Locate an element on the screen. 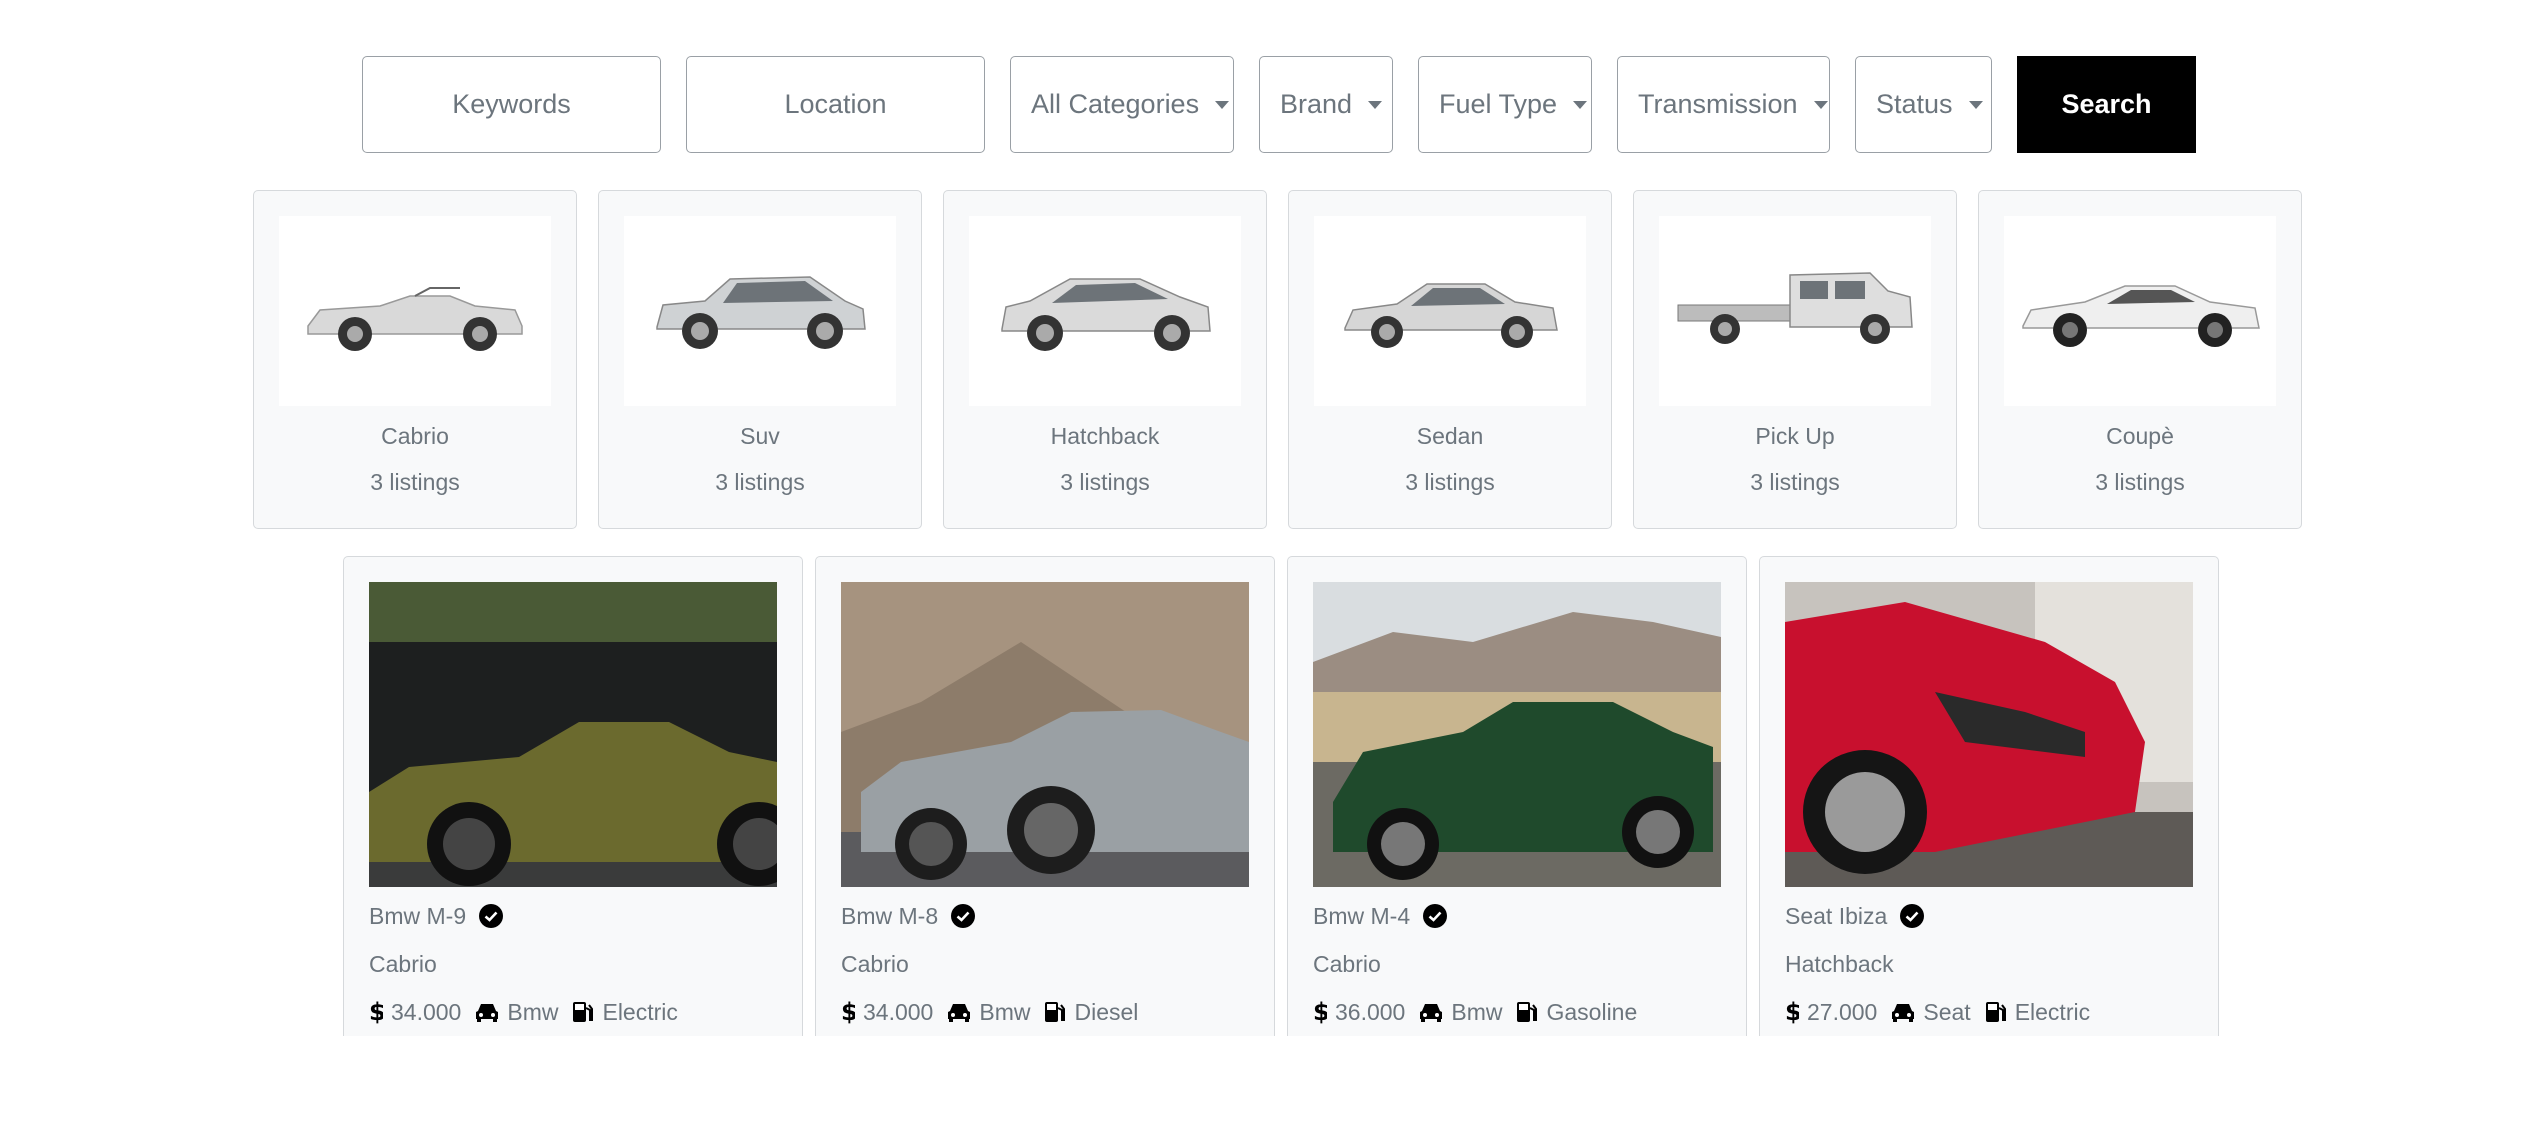  listing-category: Hatchback is located at coordinates (1839, 964).